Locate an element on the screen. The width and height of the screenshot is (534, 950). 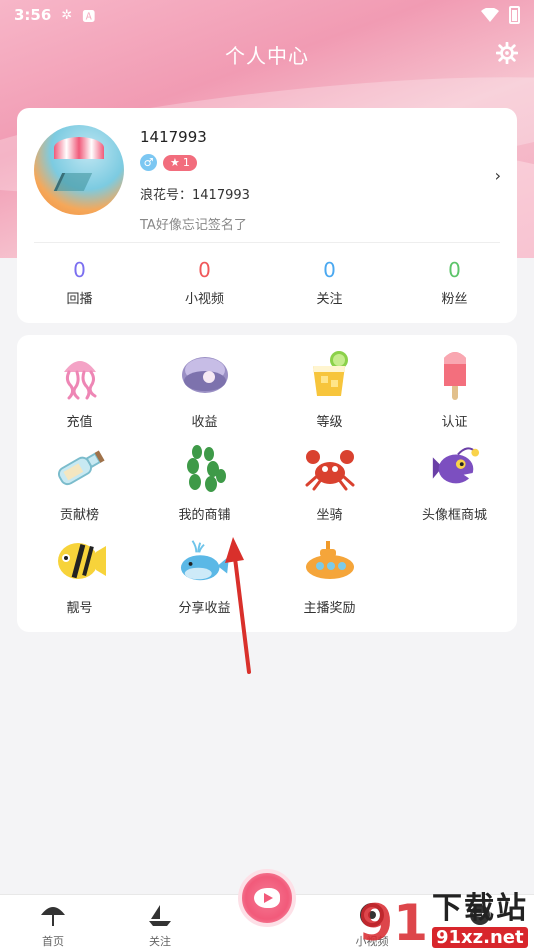
gender-male-icon: ♂ is located at coordinates (148, 162).